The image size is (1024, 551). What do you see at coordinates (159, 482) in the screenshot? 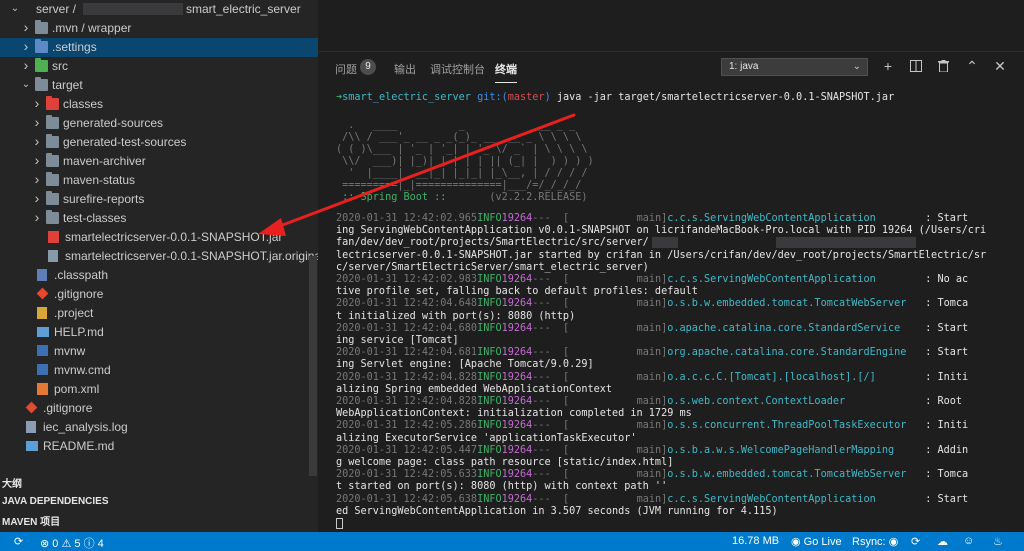
I see `sidebar-section-header: 大纲` at bounding box center [159, 482].